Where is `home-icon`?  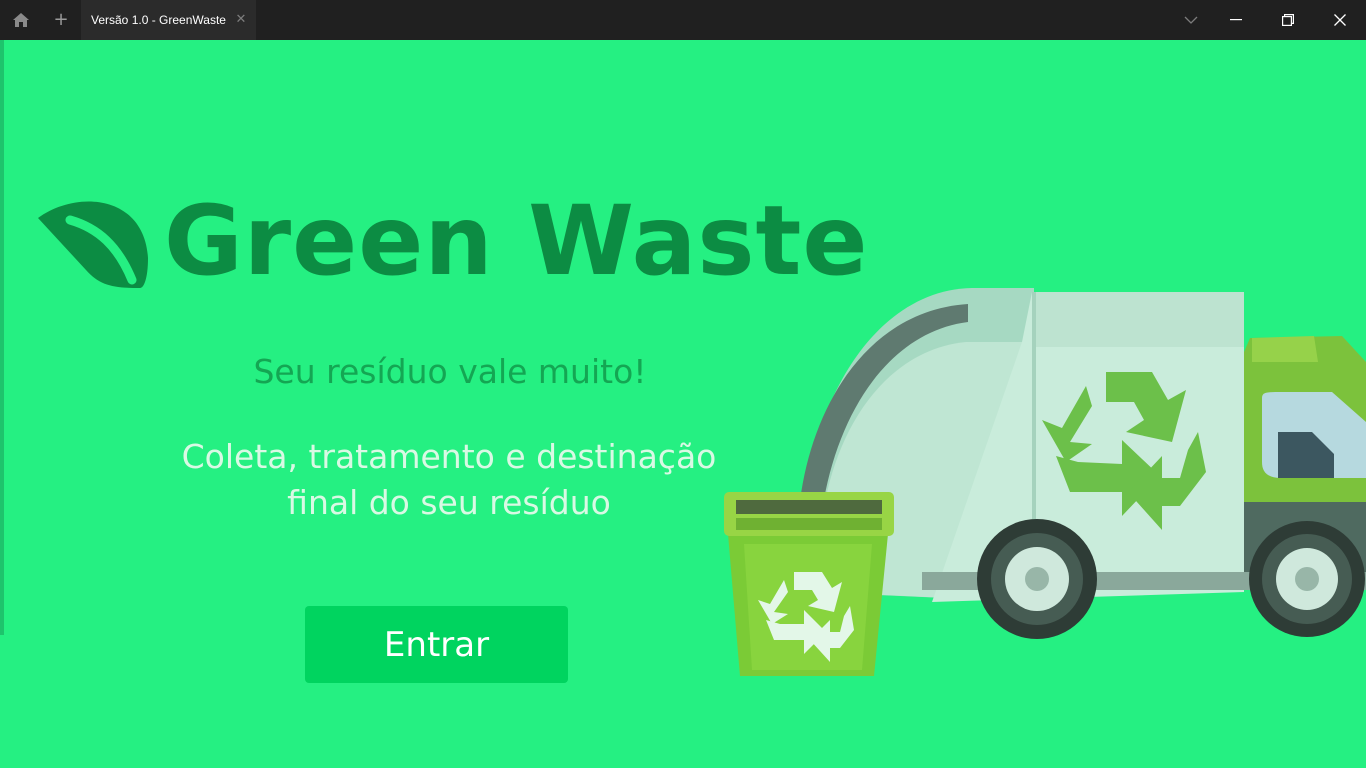 home-icon is located at coordinates (21, 20).